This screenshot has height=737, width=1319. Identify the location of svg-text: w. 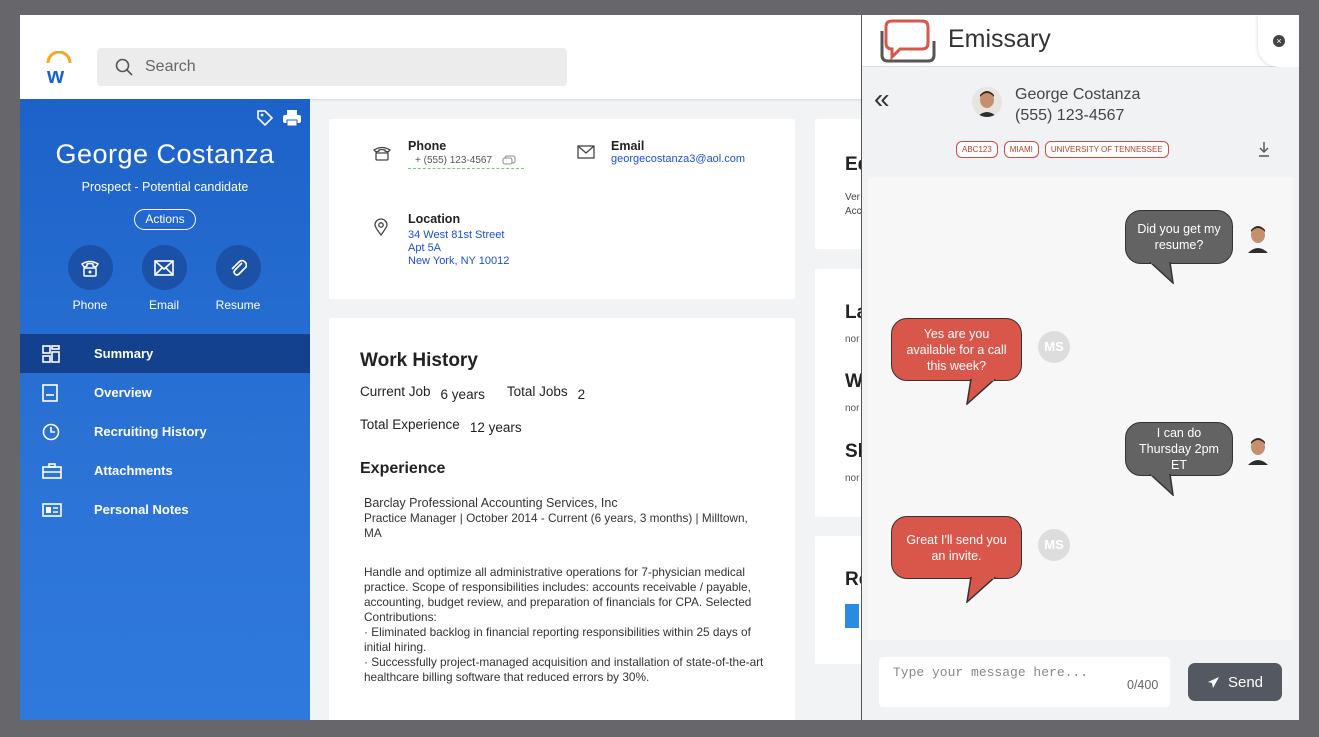
(55, 74).